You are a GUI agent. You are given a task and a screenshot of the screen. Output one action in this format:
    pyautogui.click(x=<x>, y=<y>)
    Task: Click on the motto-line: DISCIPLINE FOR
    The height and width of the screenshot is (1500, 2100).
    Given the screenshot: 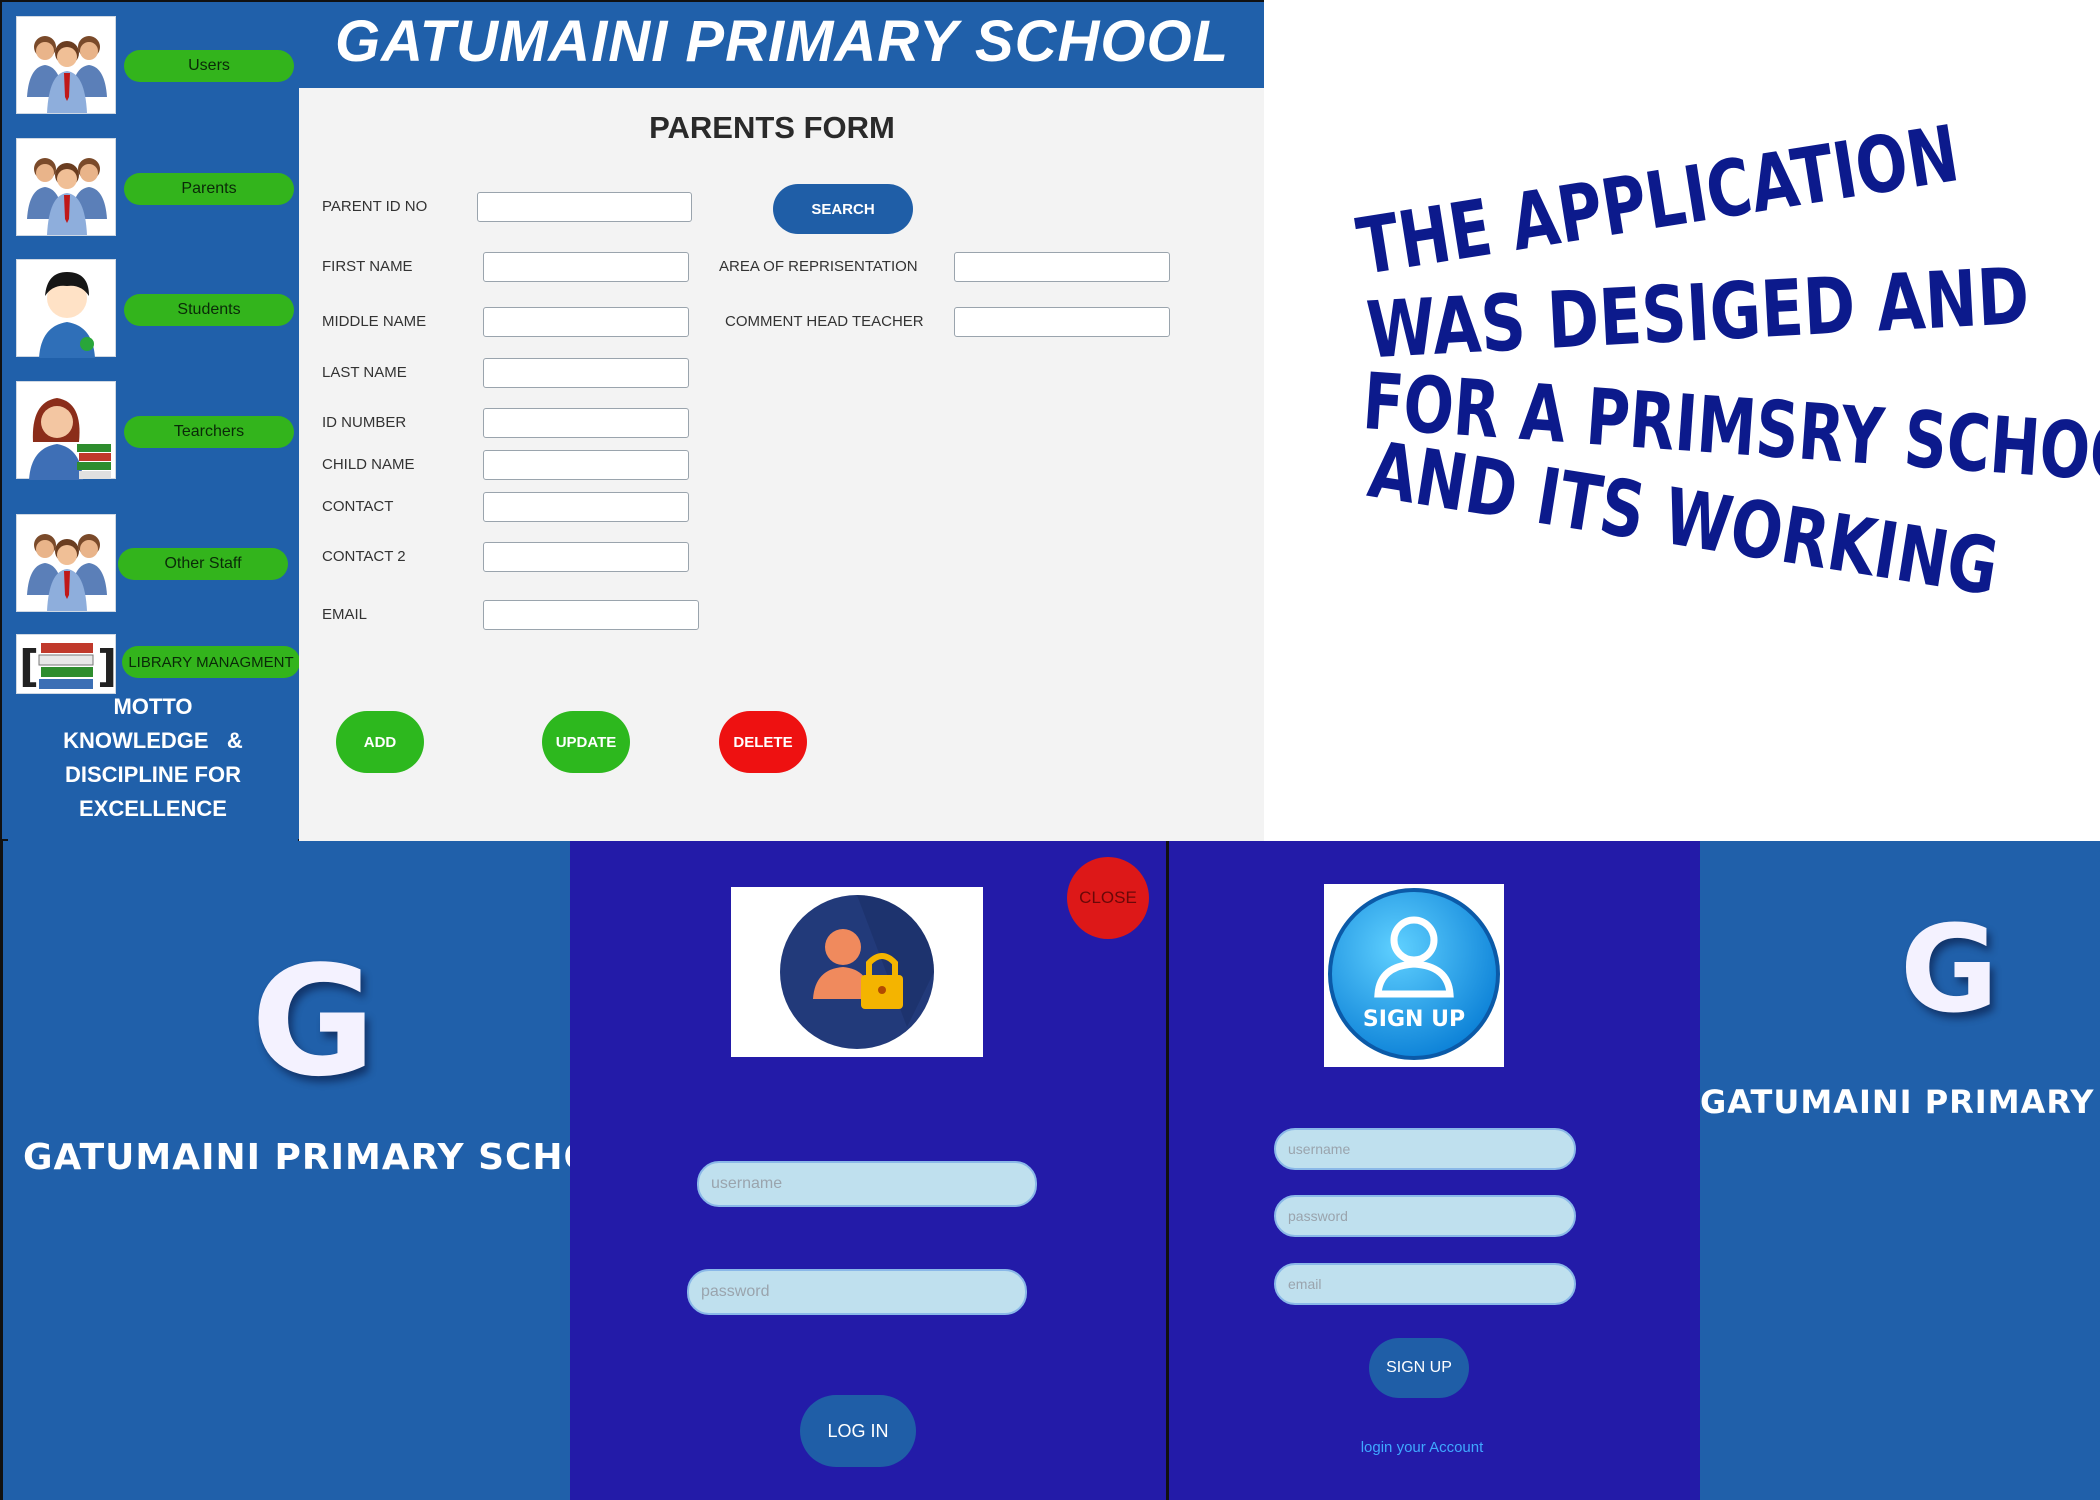 What is the action you would take?
    pyautogui.click(x=152, y=774)
    